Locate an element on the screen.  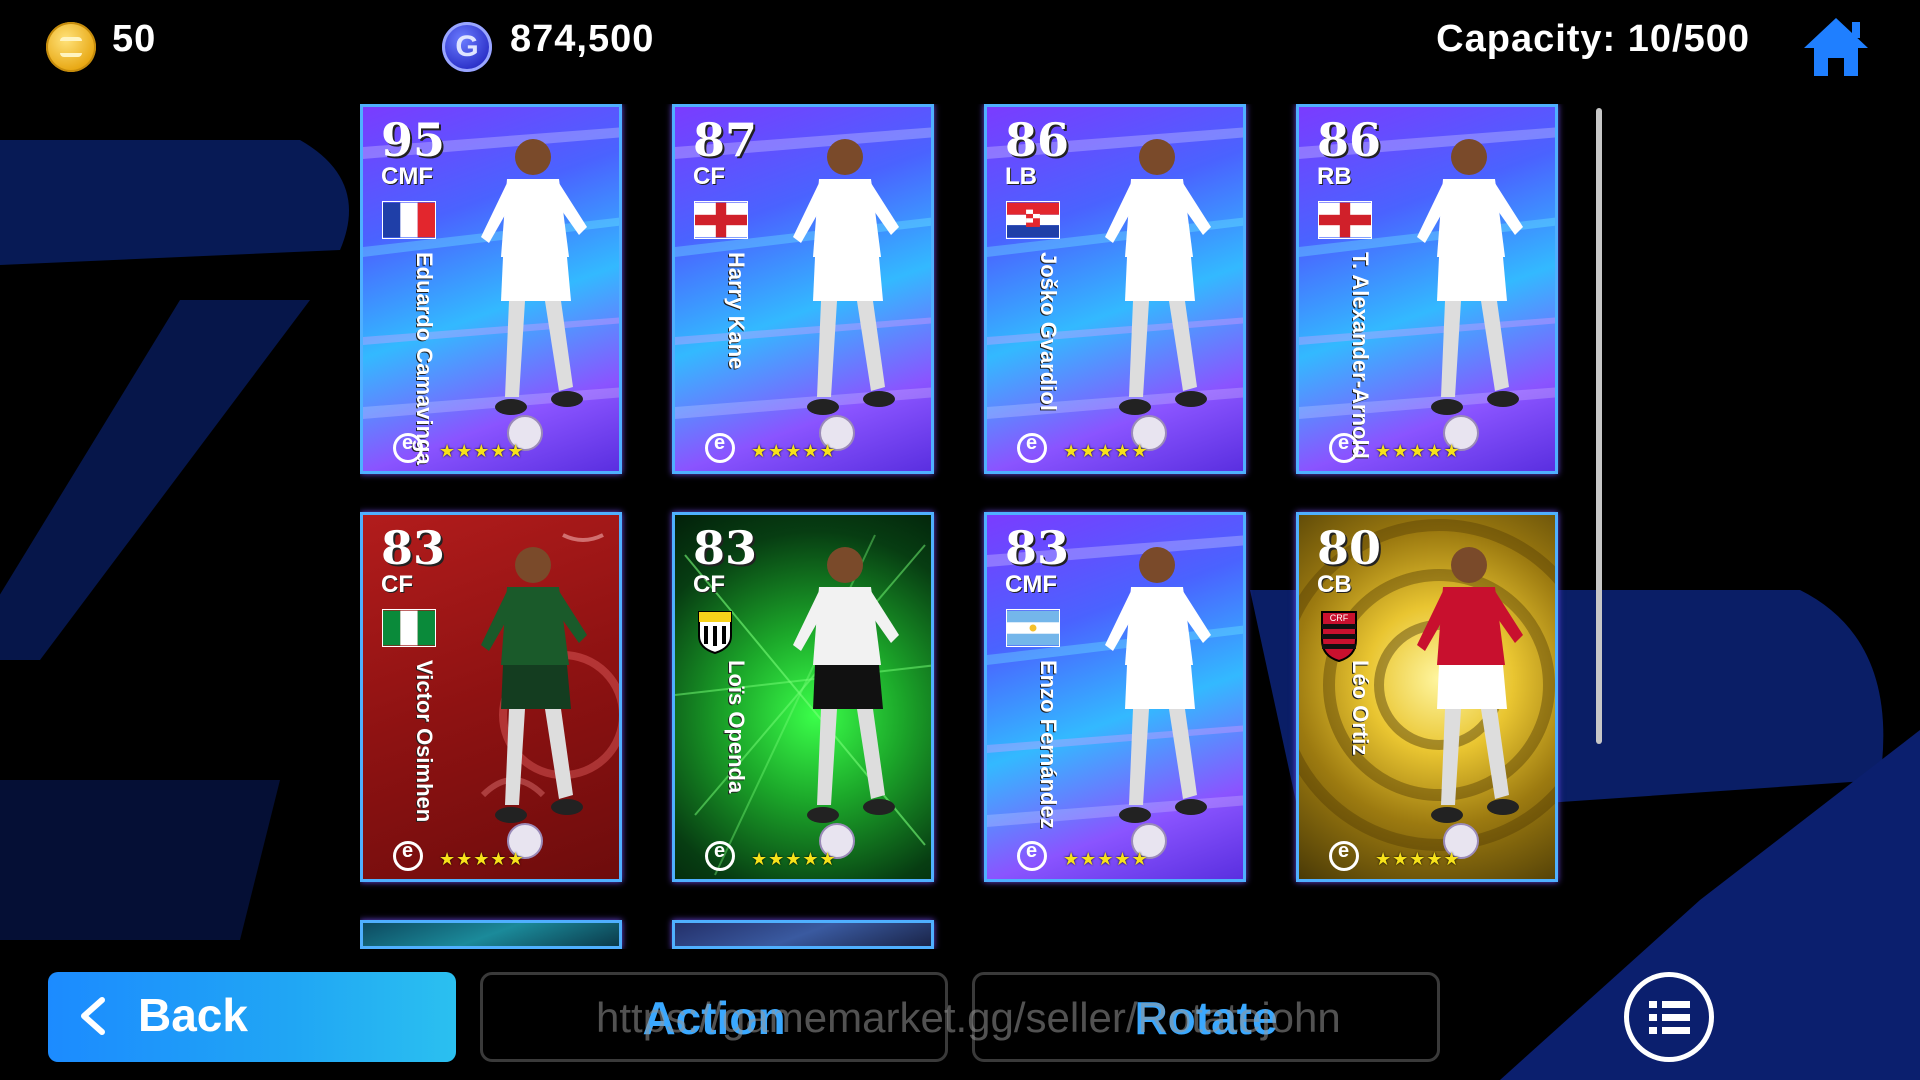
rotate-button: Rotate is located at coordinates (1206, 1017).